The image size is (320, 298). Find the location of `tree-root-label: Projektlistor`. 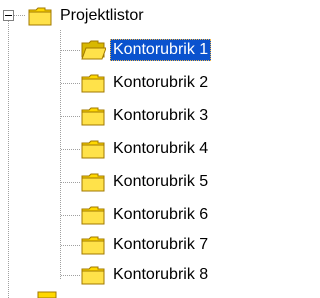

tree-root-label: Projektlistor is located at coordinates (102, 15).